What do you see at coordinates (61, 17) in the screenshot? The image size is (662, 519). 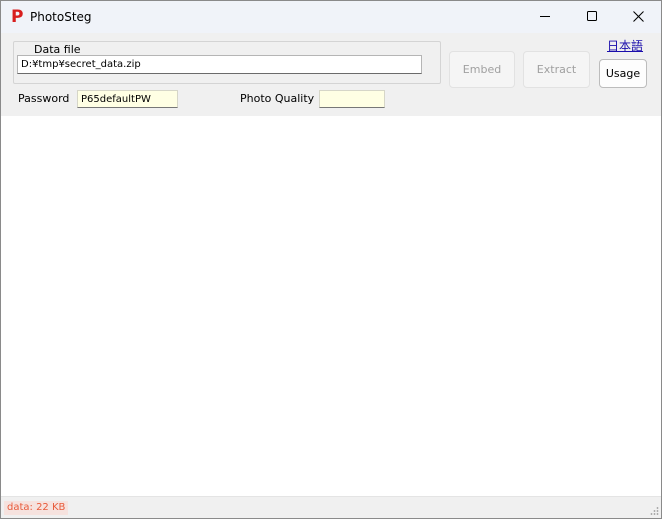 I see `window-title: PhotoSteg` at bounding box center [61, 17].